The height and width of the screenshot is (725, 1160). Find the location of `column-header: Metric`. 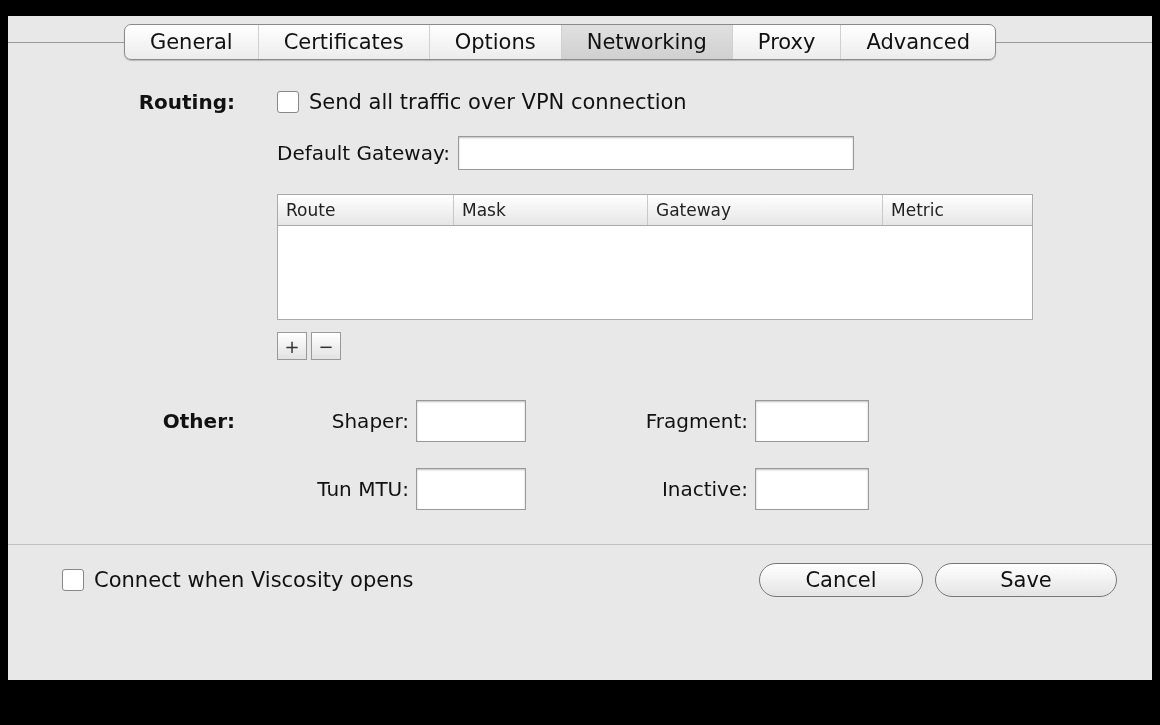

column-header: Metric is located at coordinates (957, 210).